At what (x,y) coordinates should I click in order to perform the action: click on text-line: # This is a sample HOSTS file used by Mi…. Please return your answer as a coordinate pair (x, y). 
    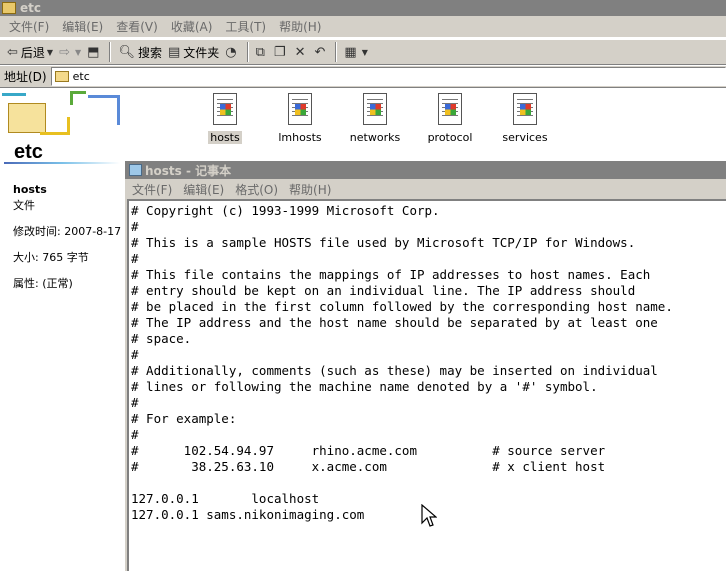
    Looking at the image, I should click on (383, 242).